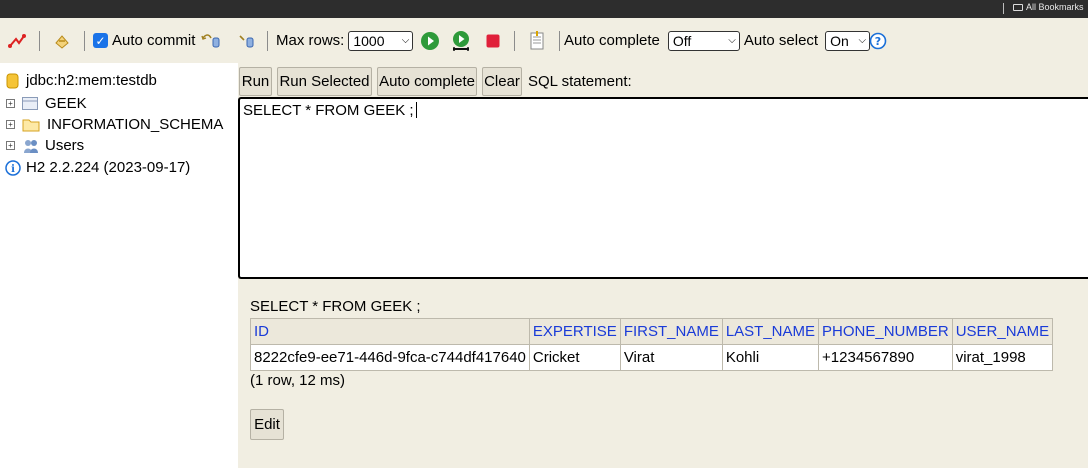 The width and height of the screenshot is (1088, 468). I want to click on column-header-phone-number: PHONE_NUMBER, so click(885, 331).